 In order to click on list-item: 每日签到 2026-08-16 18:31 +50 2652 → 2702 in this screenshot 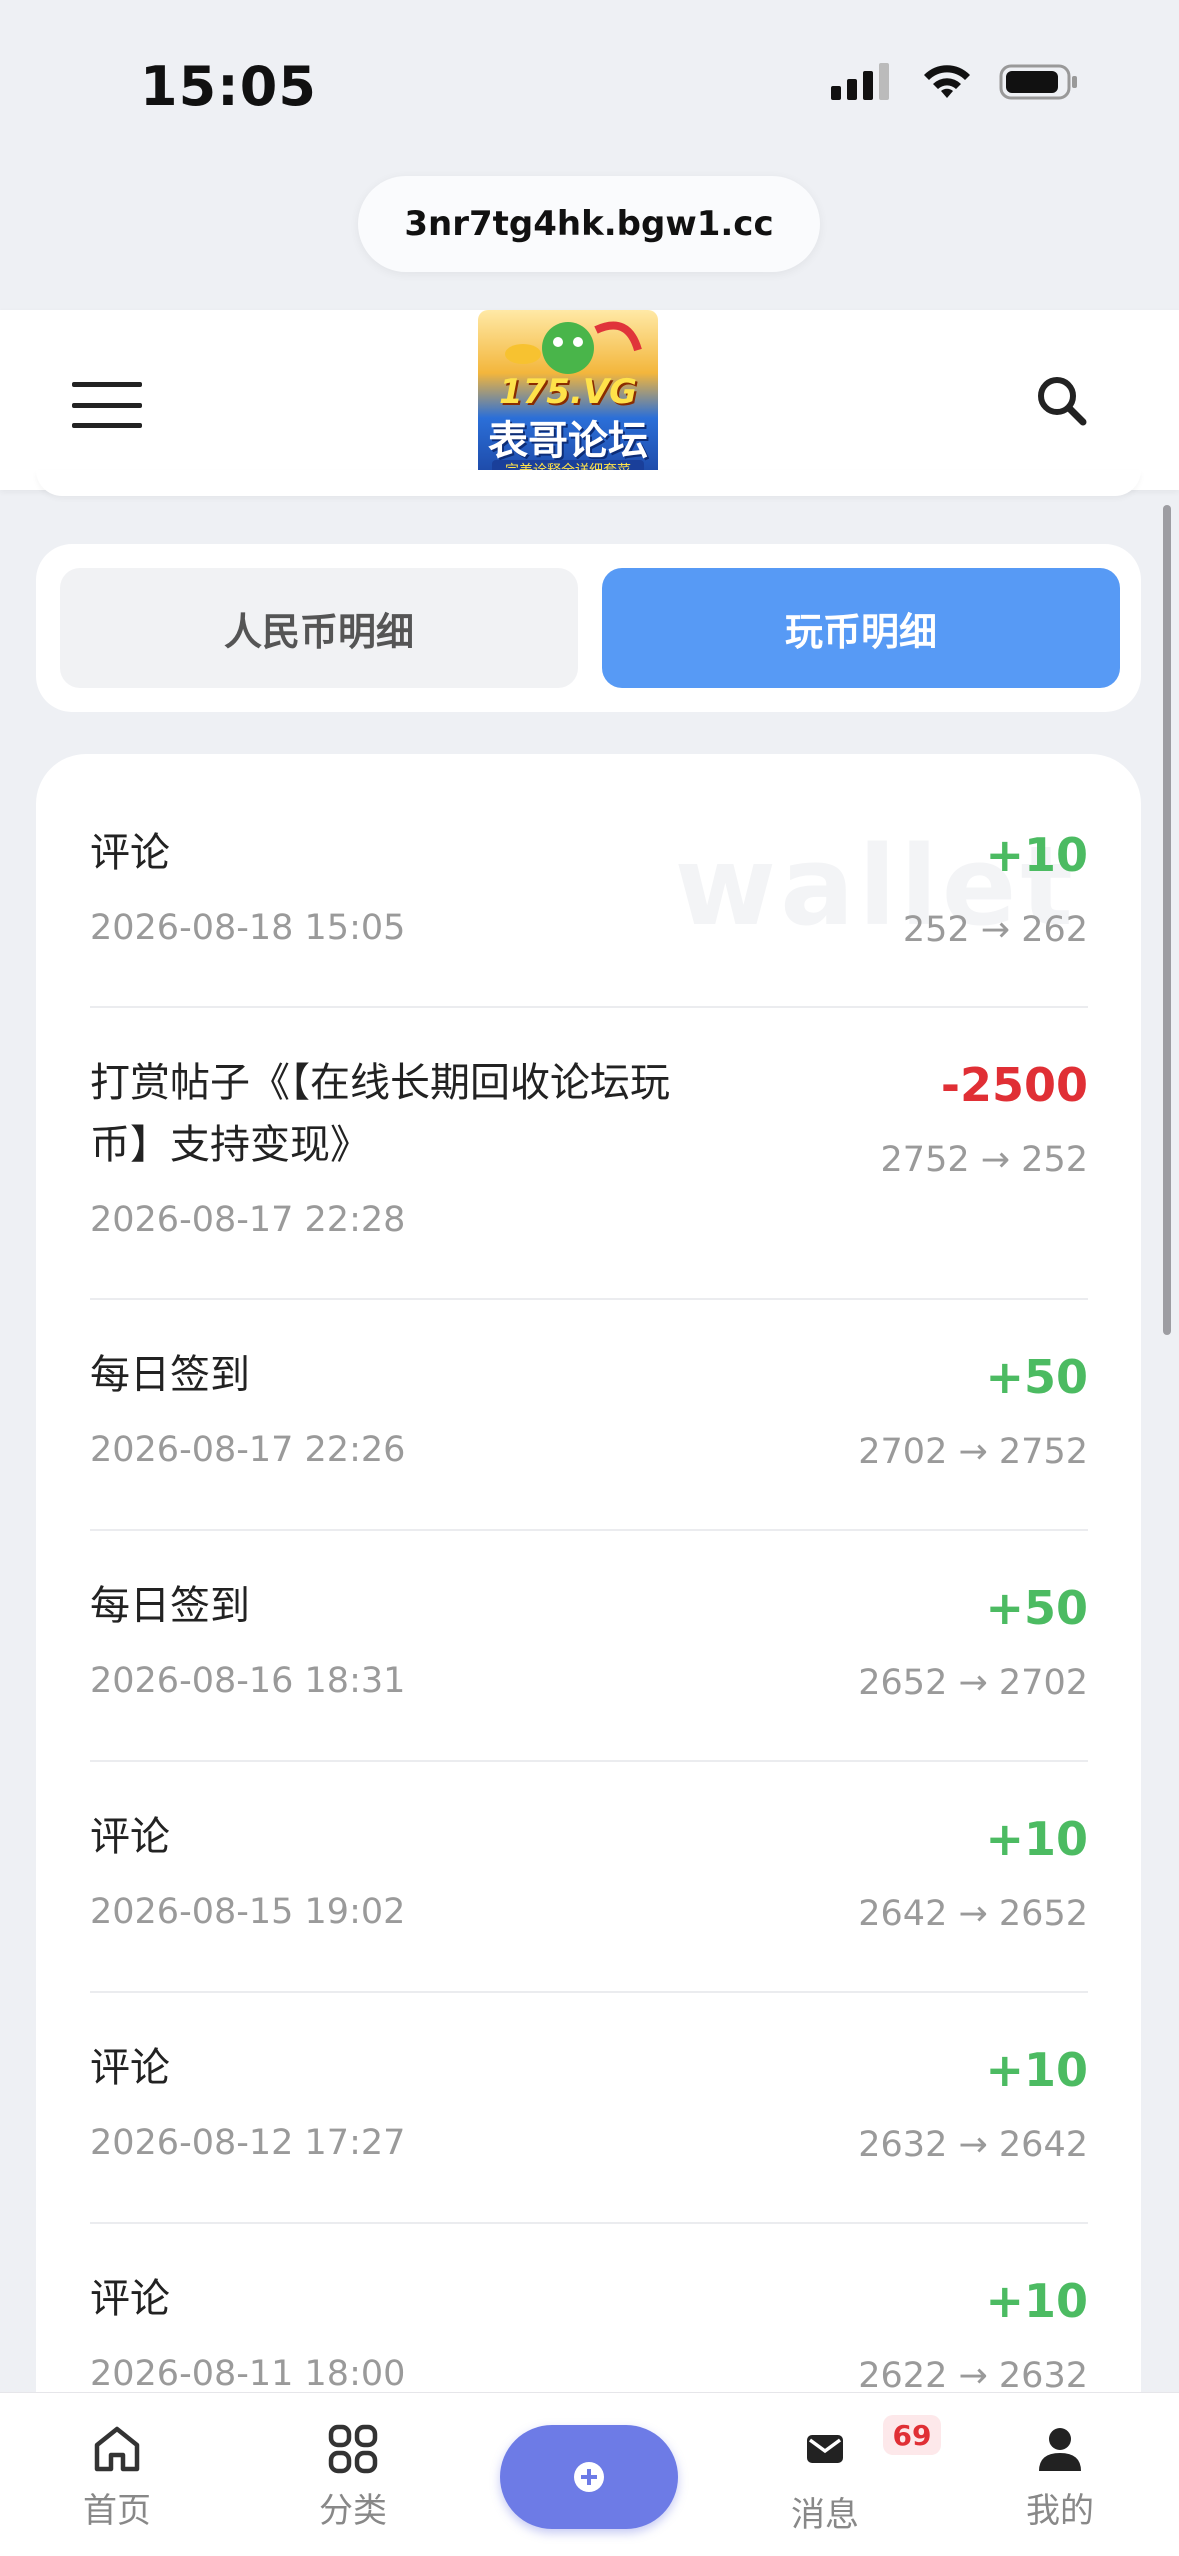, I will do `click(589, 1646)`.